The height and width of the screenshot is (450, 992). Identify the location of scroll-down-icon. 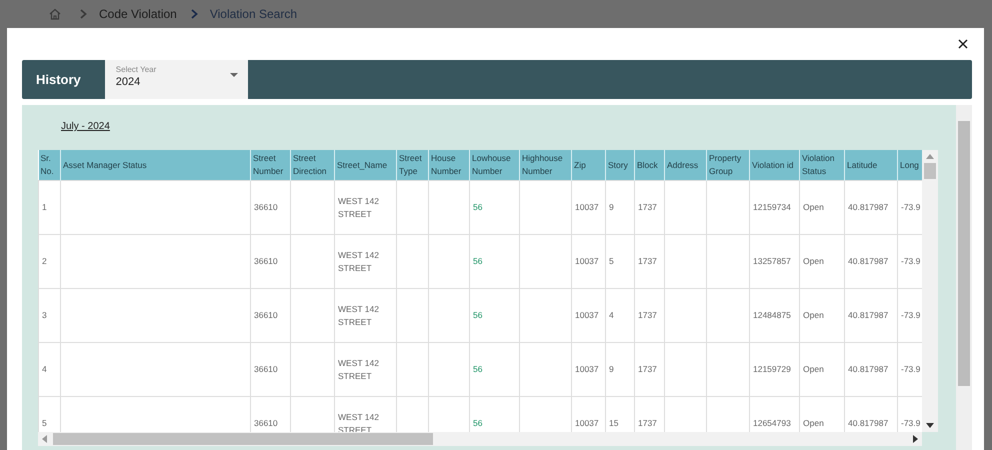
(930, 425).